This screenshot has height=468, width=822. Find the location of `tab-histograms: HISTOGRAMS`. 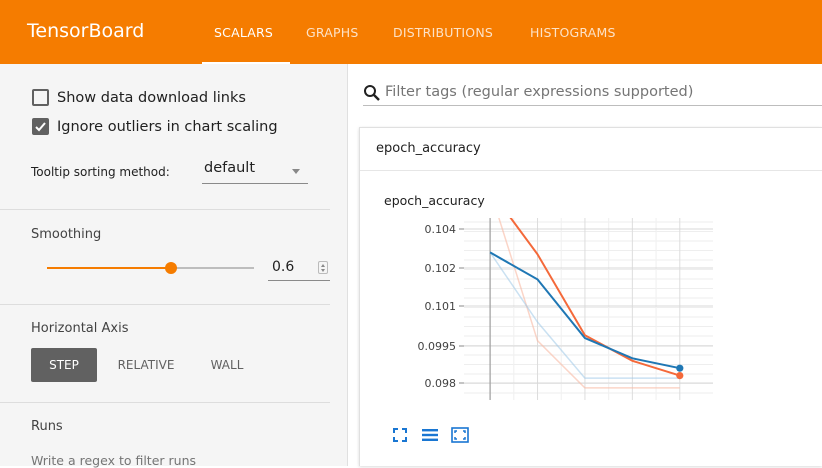

tab-histograms: HISTOGRAMS is located at coordinates (573, 32).